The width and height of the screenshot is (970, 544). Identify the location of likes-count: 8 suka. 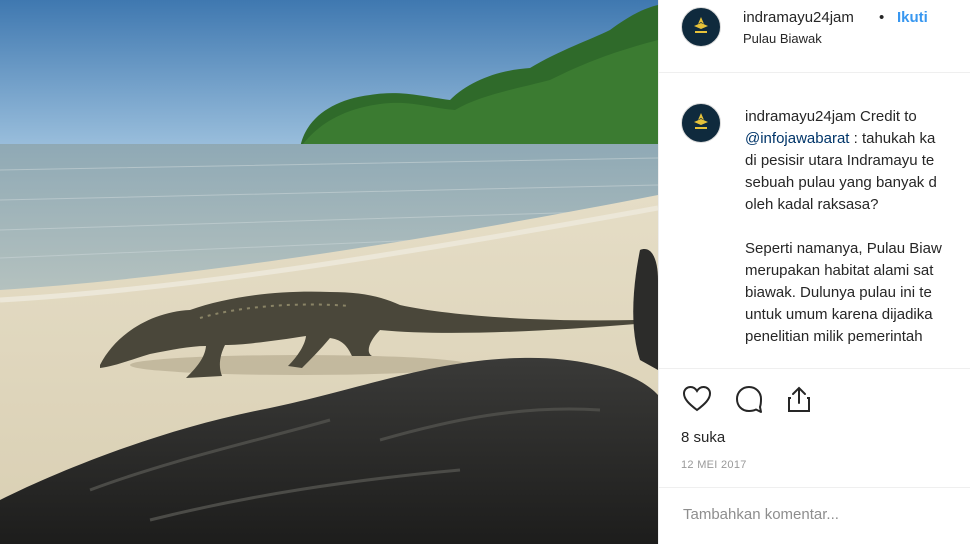
(703, 437).